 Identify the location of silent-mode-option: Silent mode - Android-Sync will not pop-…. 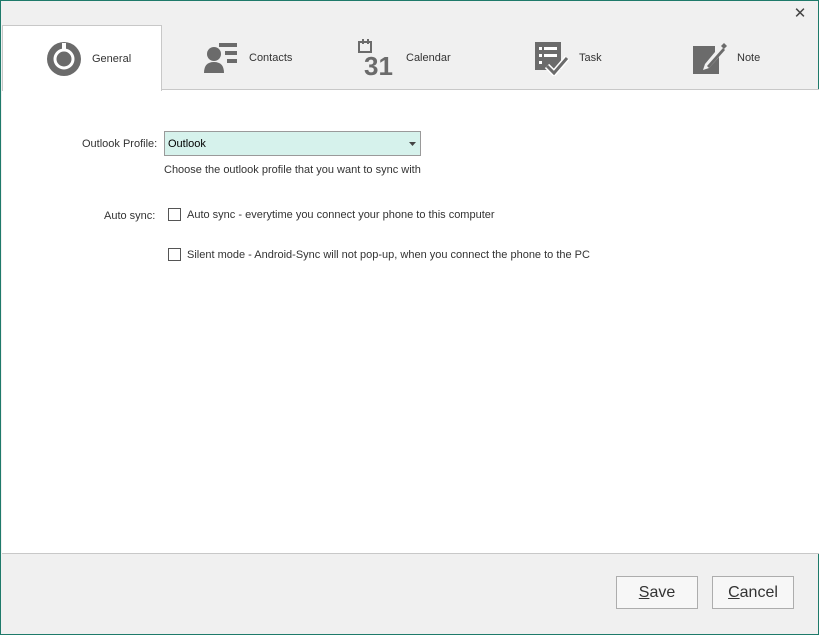
(379, 254).